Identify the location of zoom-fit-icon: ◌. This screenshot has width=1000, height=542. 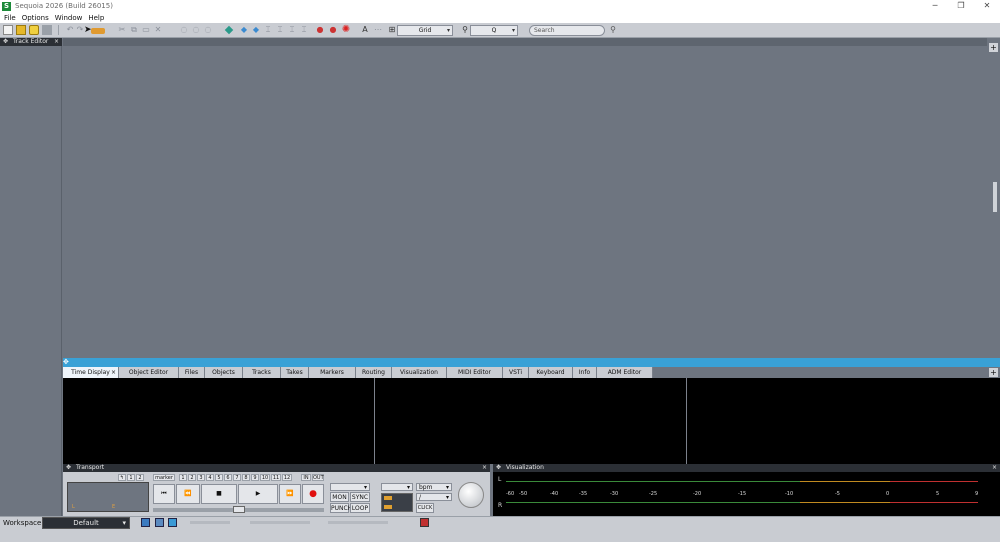
(208, 29).